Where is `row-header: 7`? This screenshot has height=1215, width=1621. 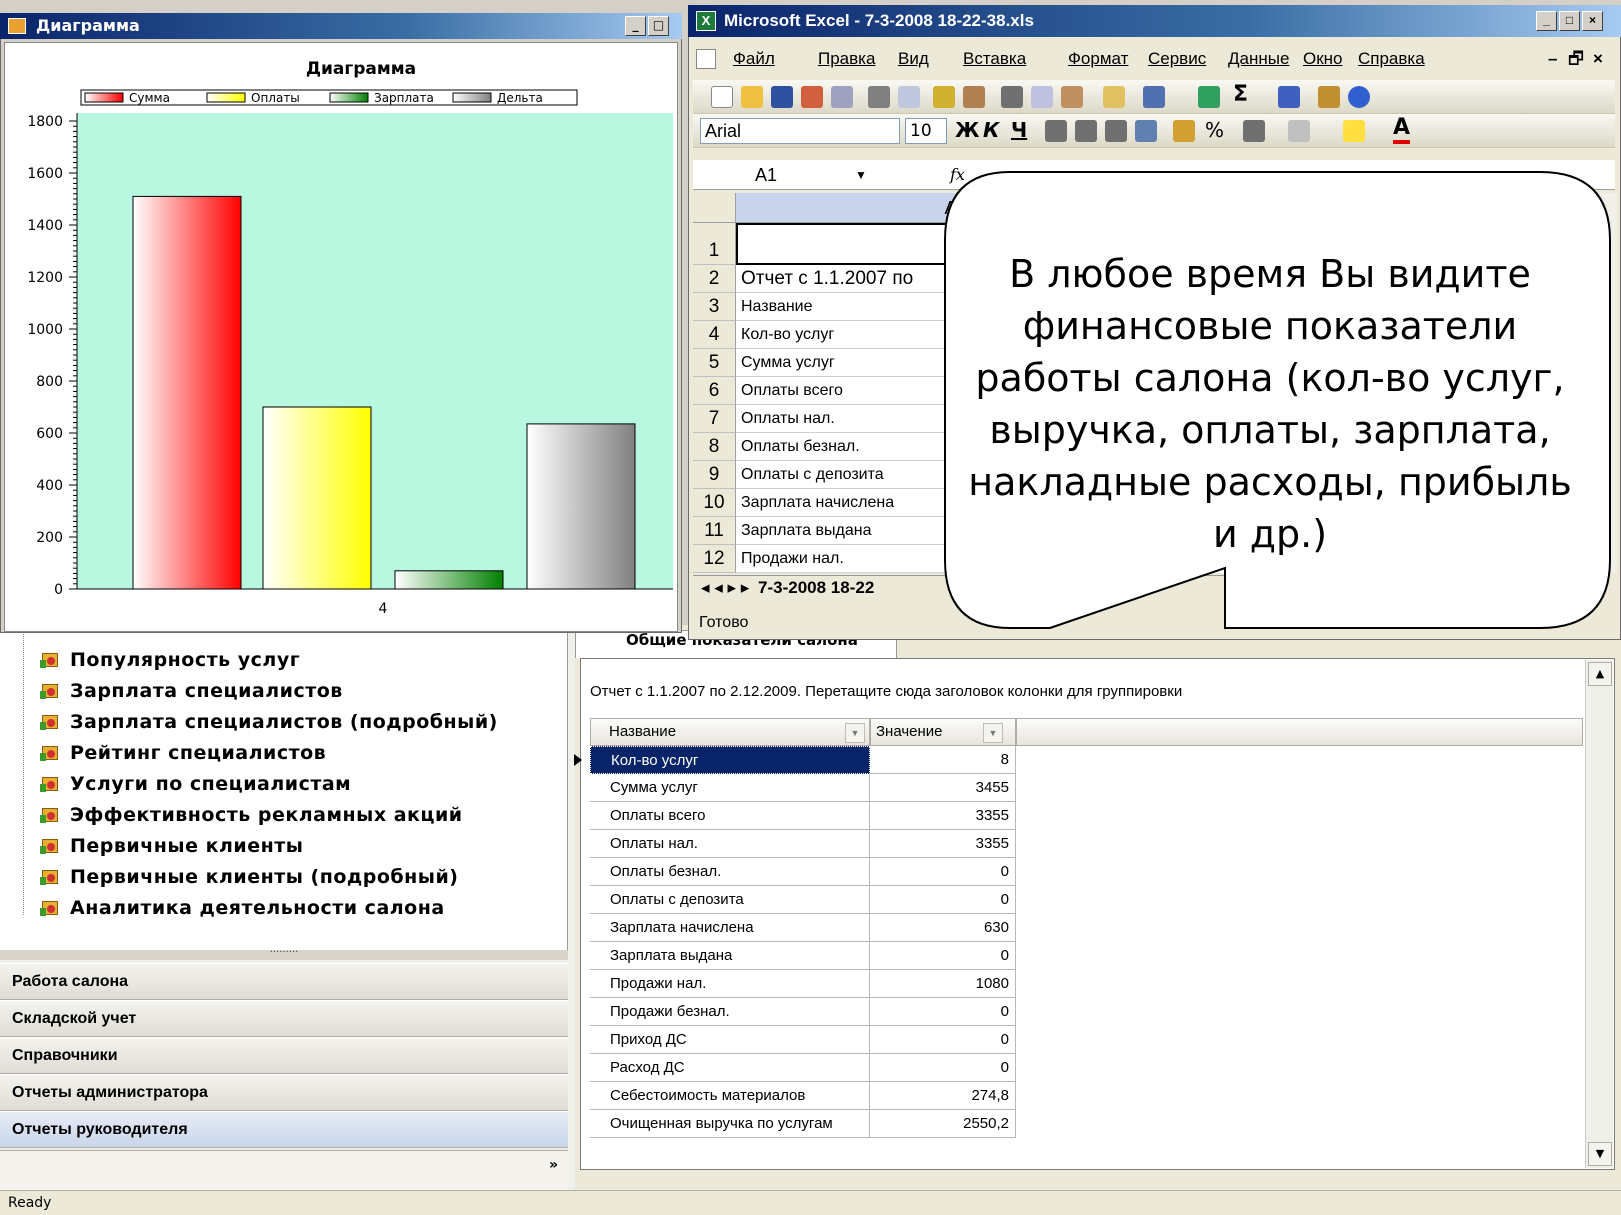 row-header: 7 is located at coordinates (714, 419).